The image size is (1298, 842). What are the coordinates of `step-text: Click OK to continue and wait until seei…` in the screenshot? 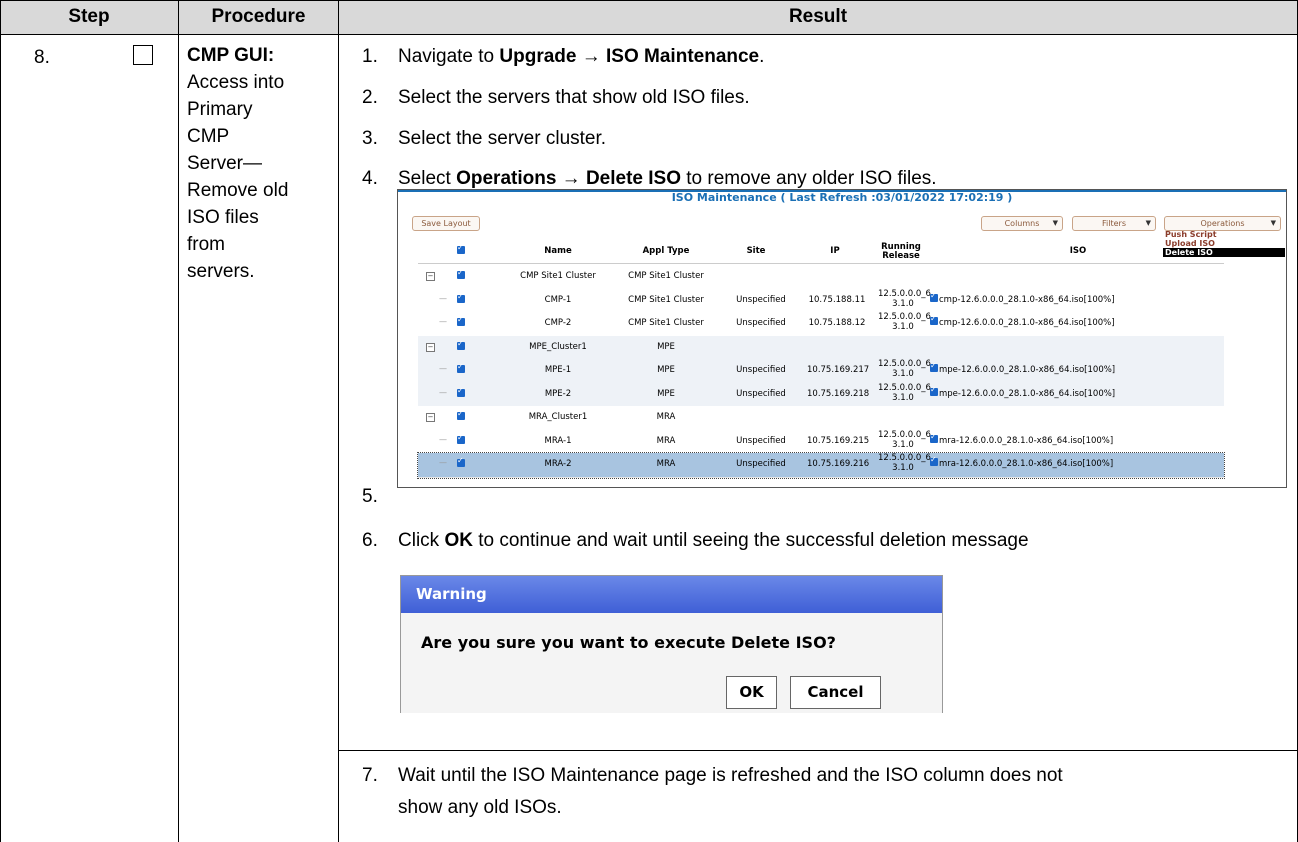 It's located at (713, 540).